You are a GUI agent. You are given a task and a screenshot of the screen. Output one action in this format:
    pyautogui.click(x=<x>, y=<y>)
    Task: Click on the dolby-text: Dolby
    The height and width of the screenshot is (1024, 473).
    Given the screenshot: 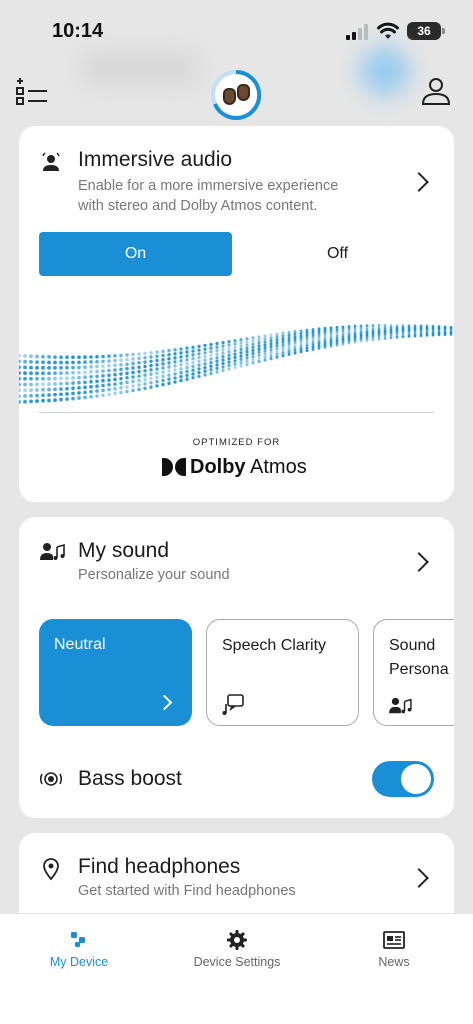 What is the action you would take?
    pyautogui.click(x=218, y=466)
    